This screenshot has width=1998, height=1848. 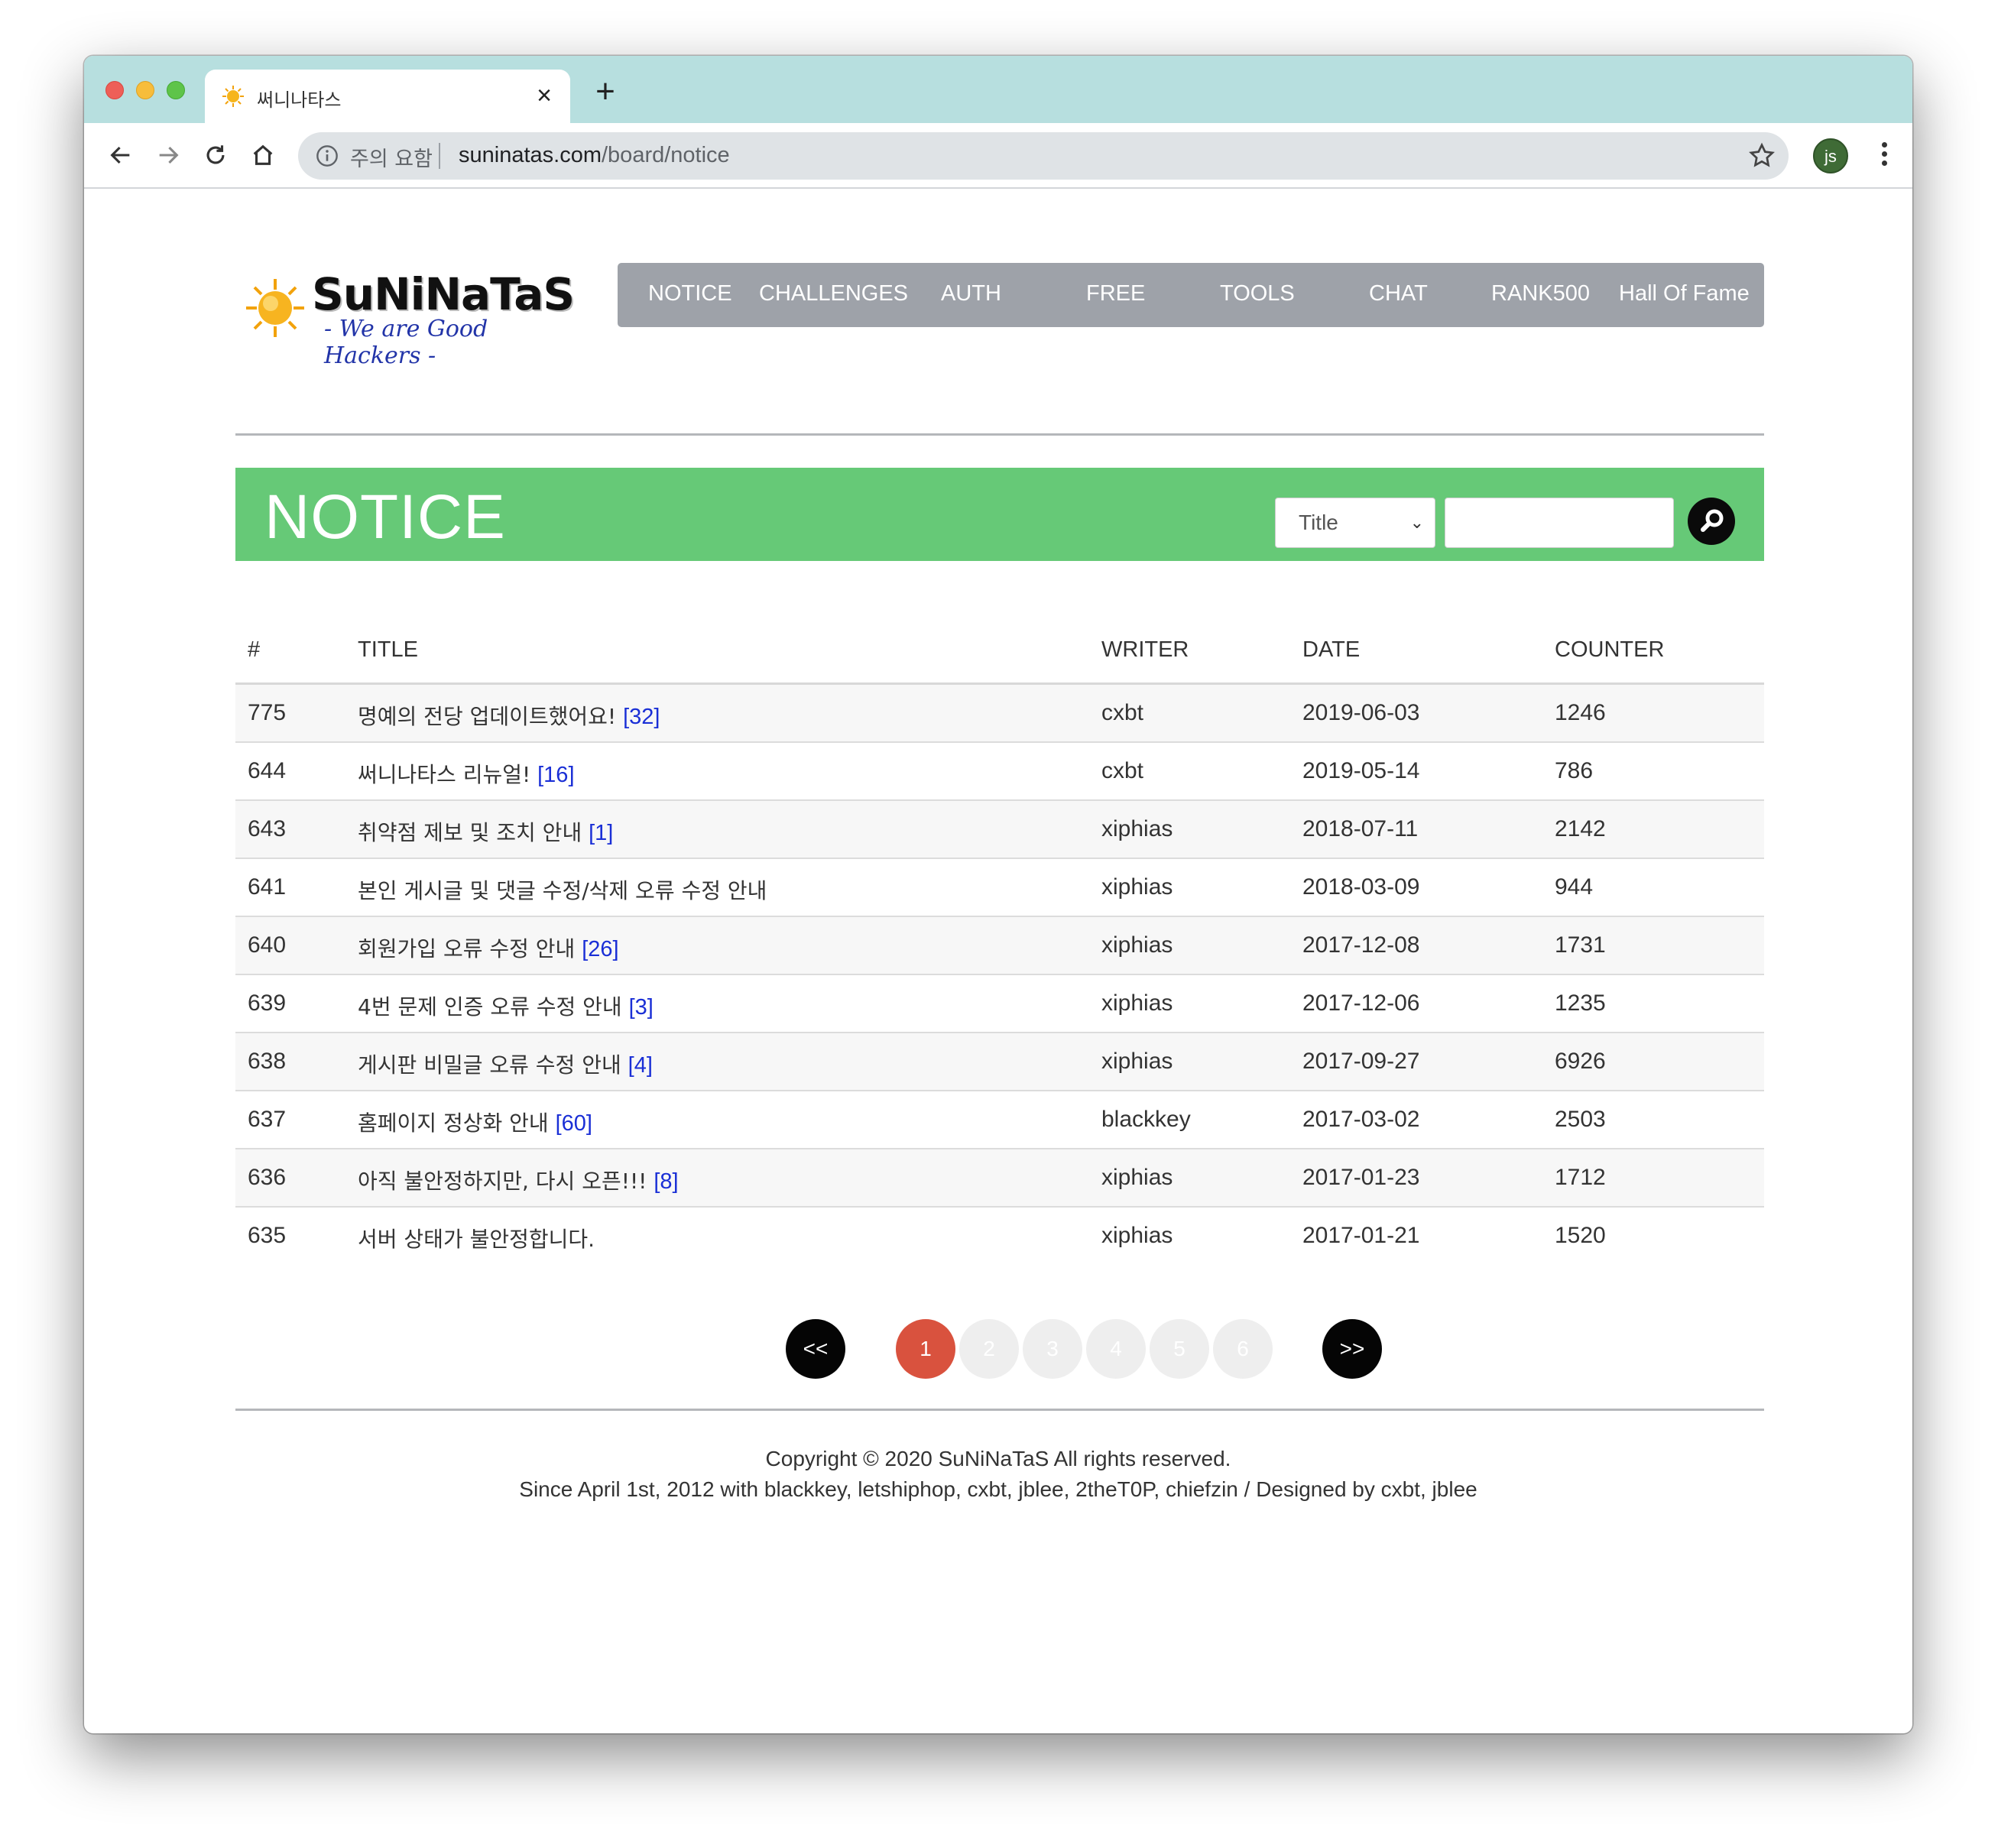 I want to click on table-row: 635 서버 상태가 불안정합니다. xiphias 2017-01-21 1520, so click(x=999, y=1237).